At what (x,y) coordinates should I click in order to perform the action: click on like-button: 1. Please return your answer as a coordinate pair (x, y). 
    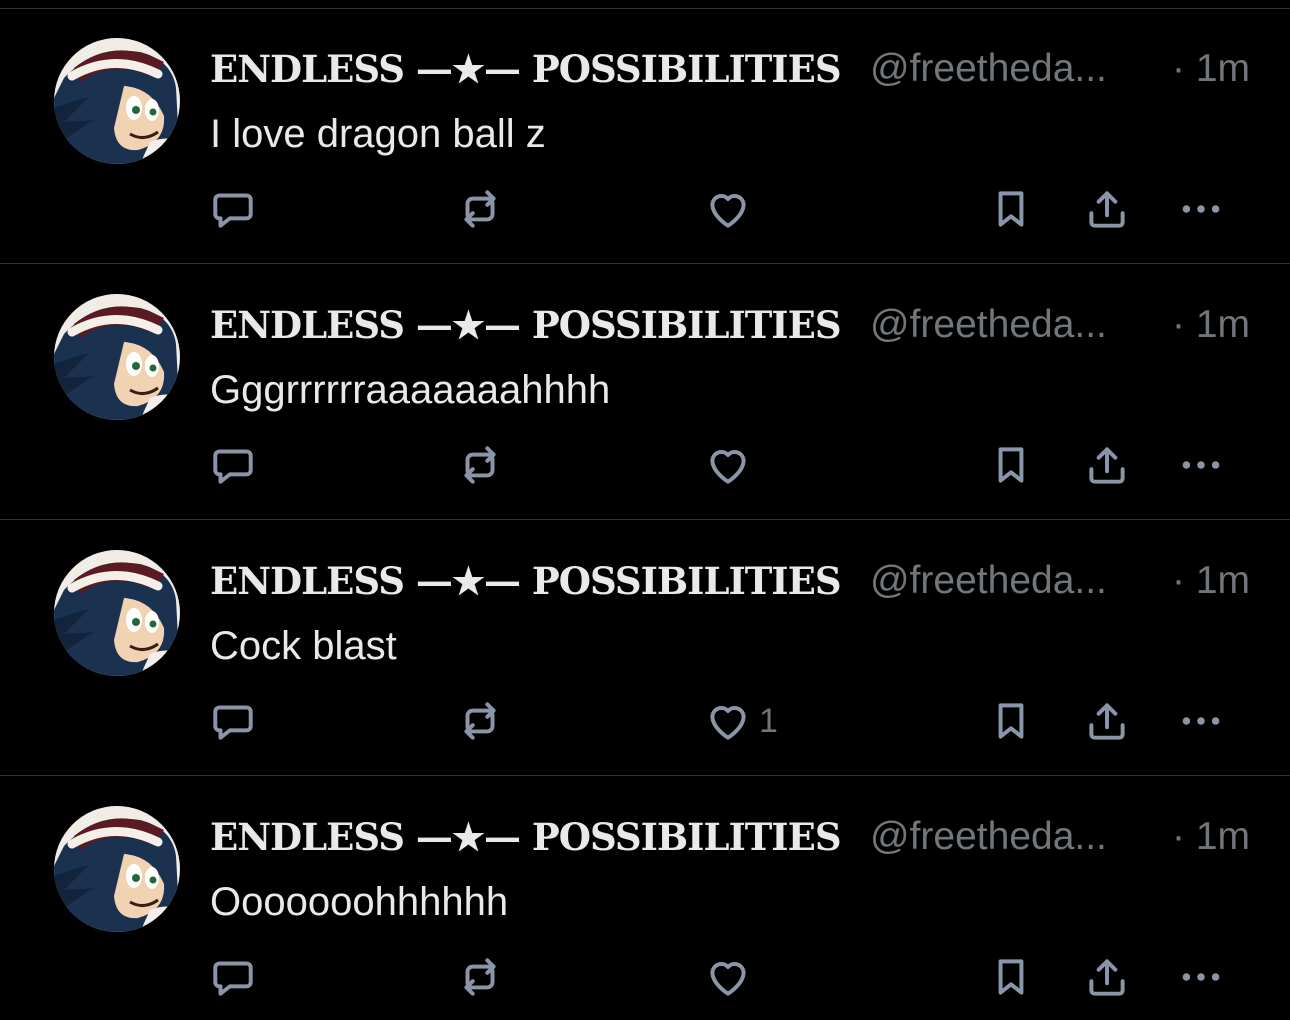
    Looking at the image, I should click on (740, 721).